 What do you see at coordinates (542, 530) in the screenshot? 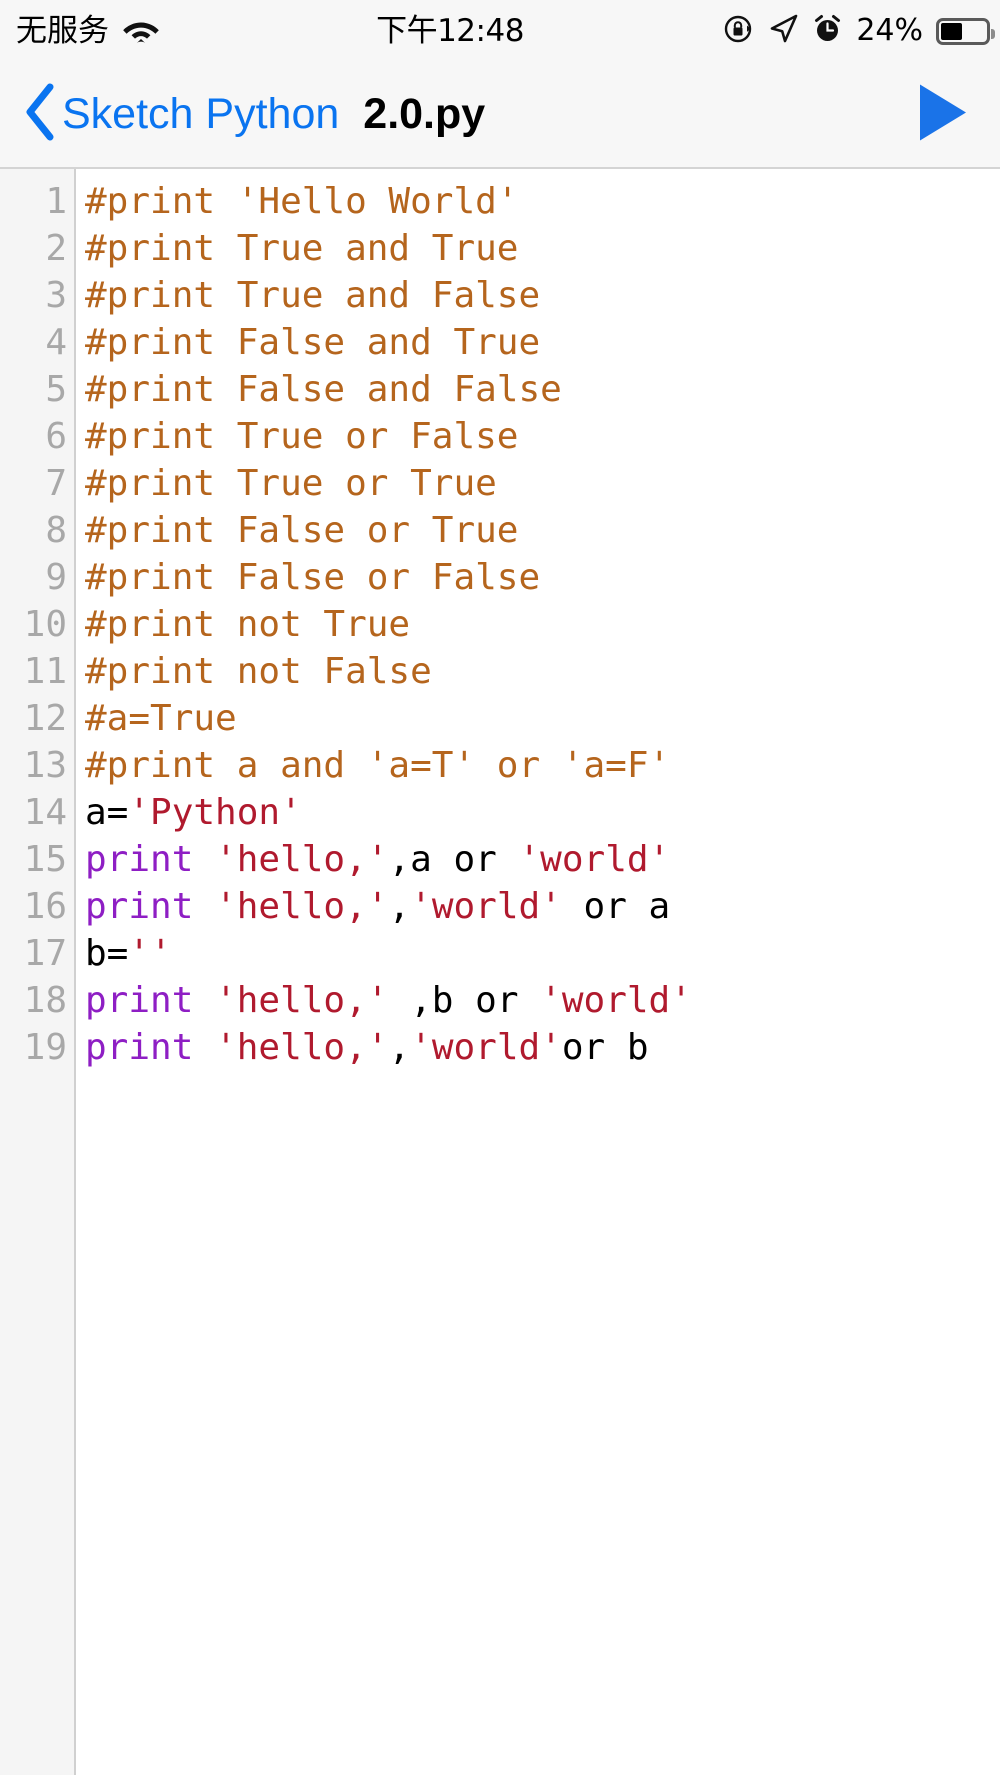
I see `code-line: #print False or True` at bounding box center [542, 530].